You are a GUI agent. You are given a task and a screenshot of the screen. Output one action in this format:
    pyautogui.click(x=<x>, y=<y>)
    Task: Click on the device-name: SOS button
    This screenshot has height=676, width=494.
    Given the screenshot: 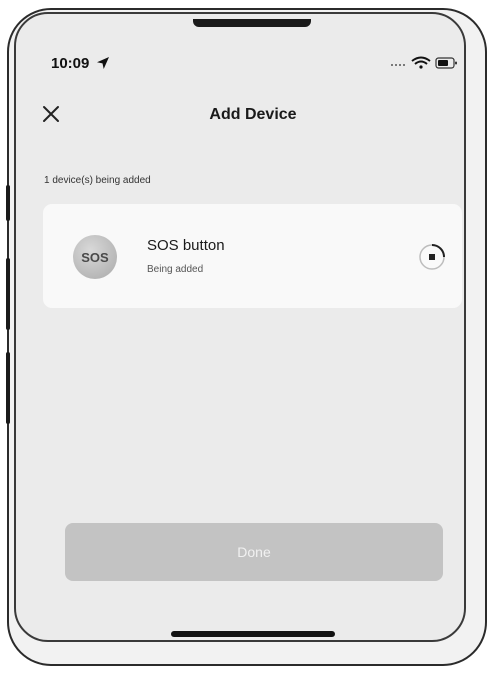 What is the action you would take?
    pyautogui.click(x=186, y=245)
    